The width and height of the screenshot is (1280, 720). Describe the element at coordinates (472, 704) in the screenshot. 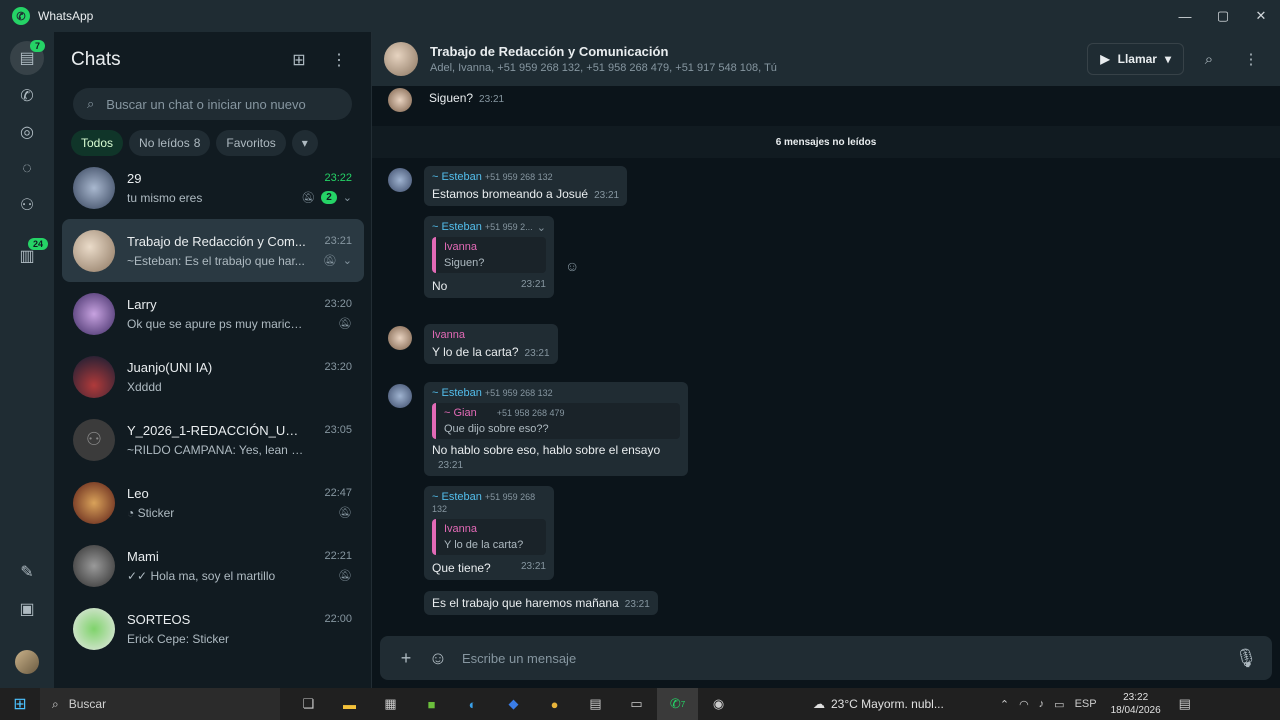

I see `edge-icon: ◐` at that location.